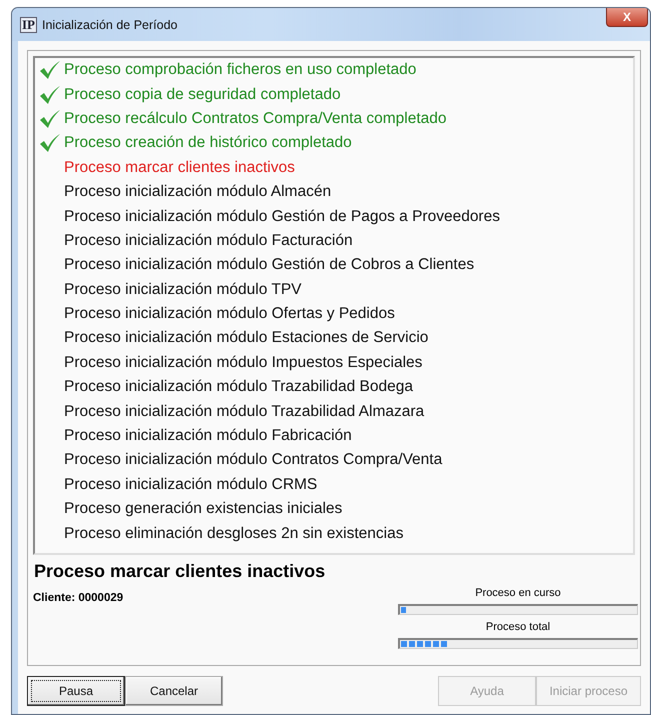 The image size is (651, 715). I want to click on process-item: Proceso inicialización módulo Ofertas y Pedidos, so click(229, 314).